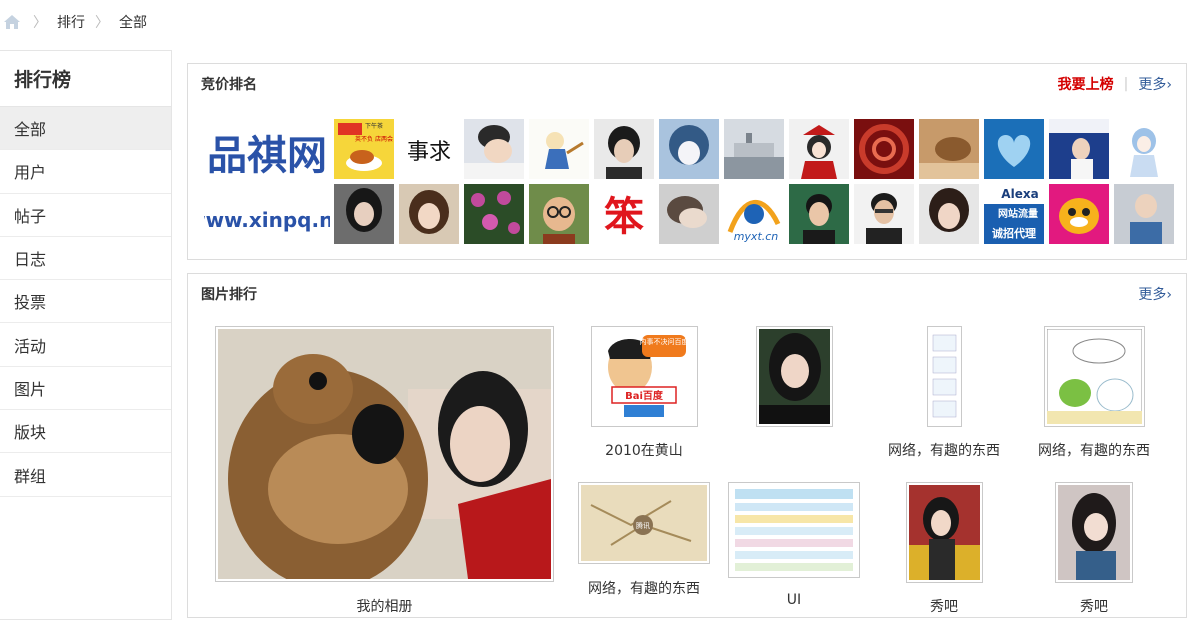  Describe the element at coordinates (687, 294) in the screenshot. I see `photos-header: 图片排行 更多›` at that location.